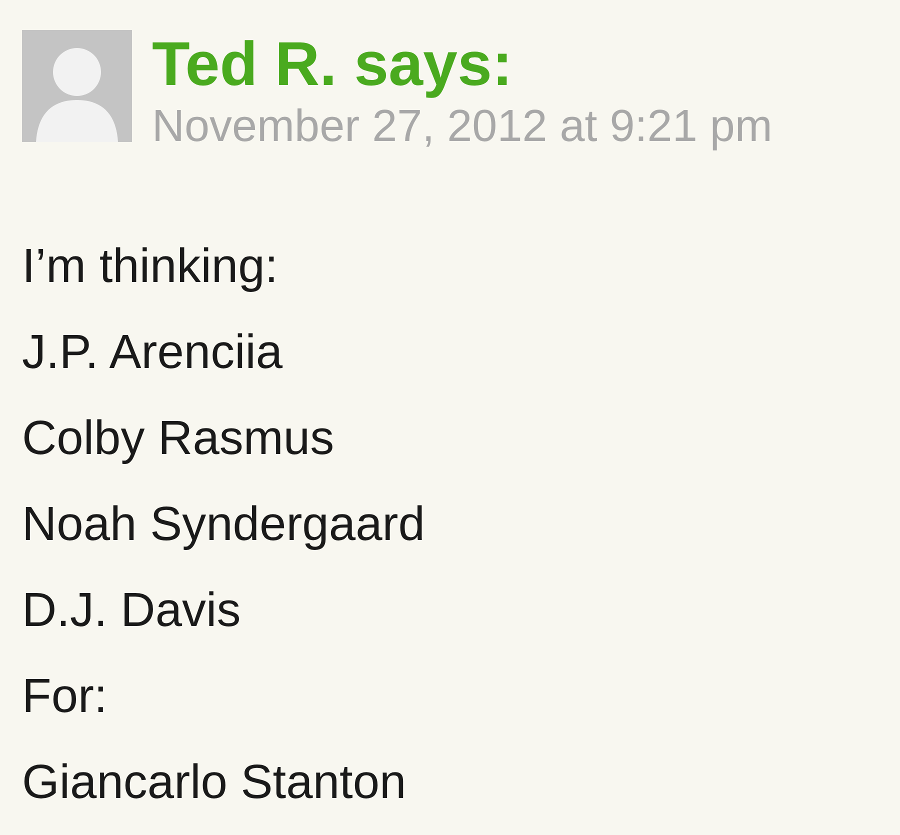 This screenshot has width=900, height=835. What do you see at coordinates (224, 525) in the screenshot?
I see `comment-text: Noah Syndergaard` at bounding box center [224, 525].